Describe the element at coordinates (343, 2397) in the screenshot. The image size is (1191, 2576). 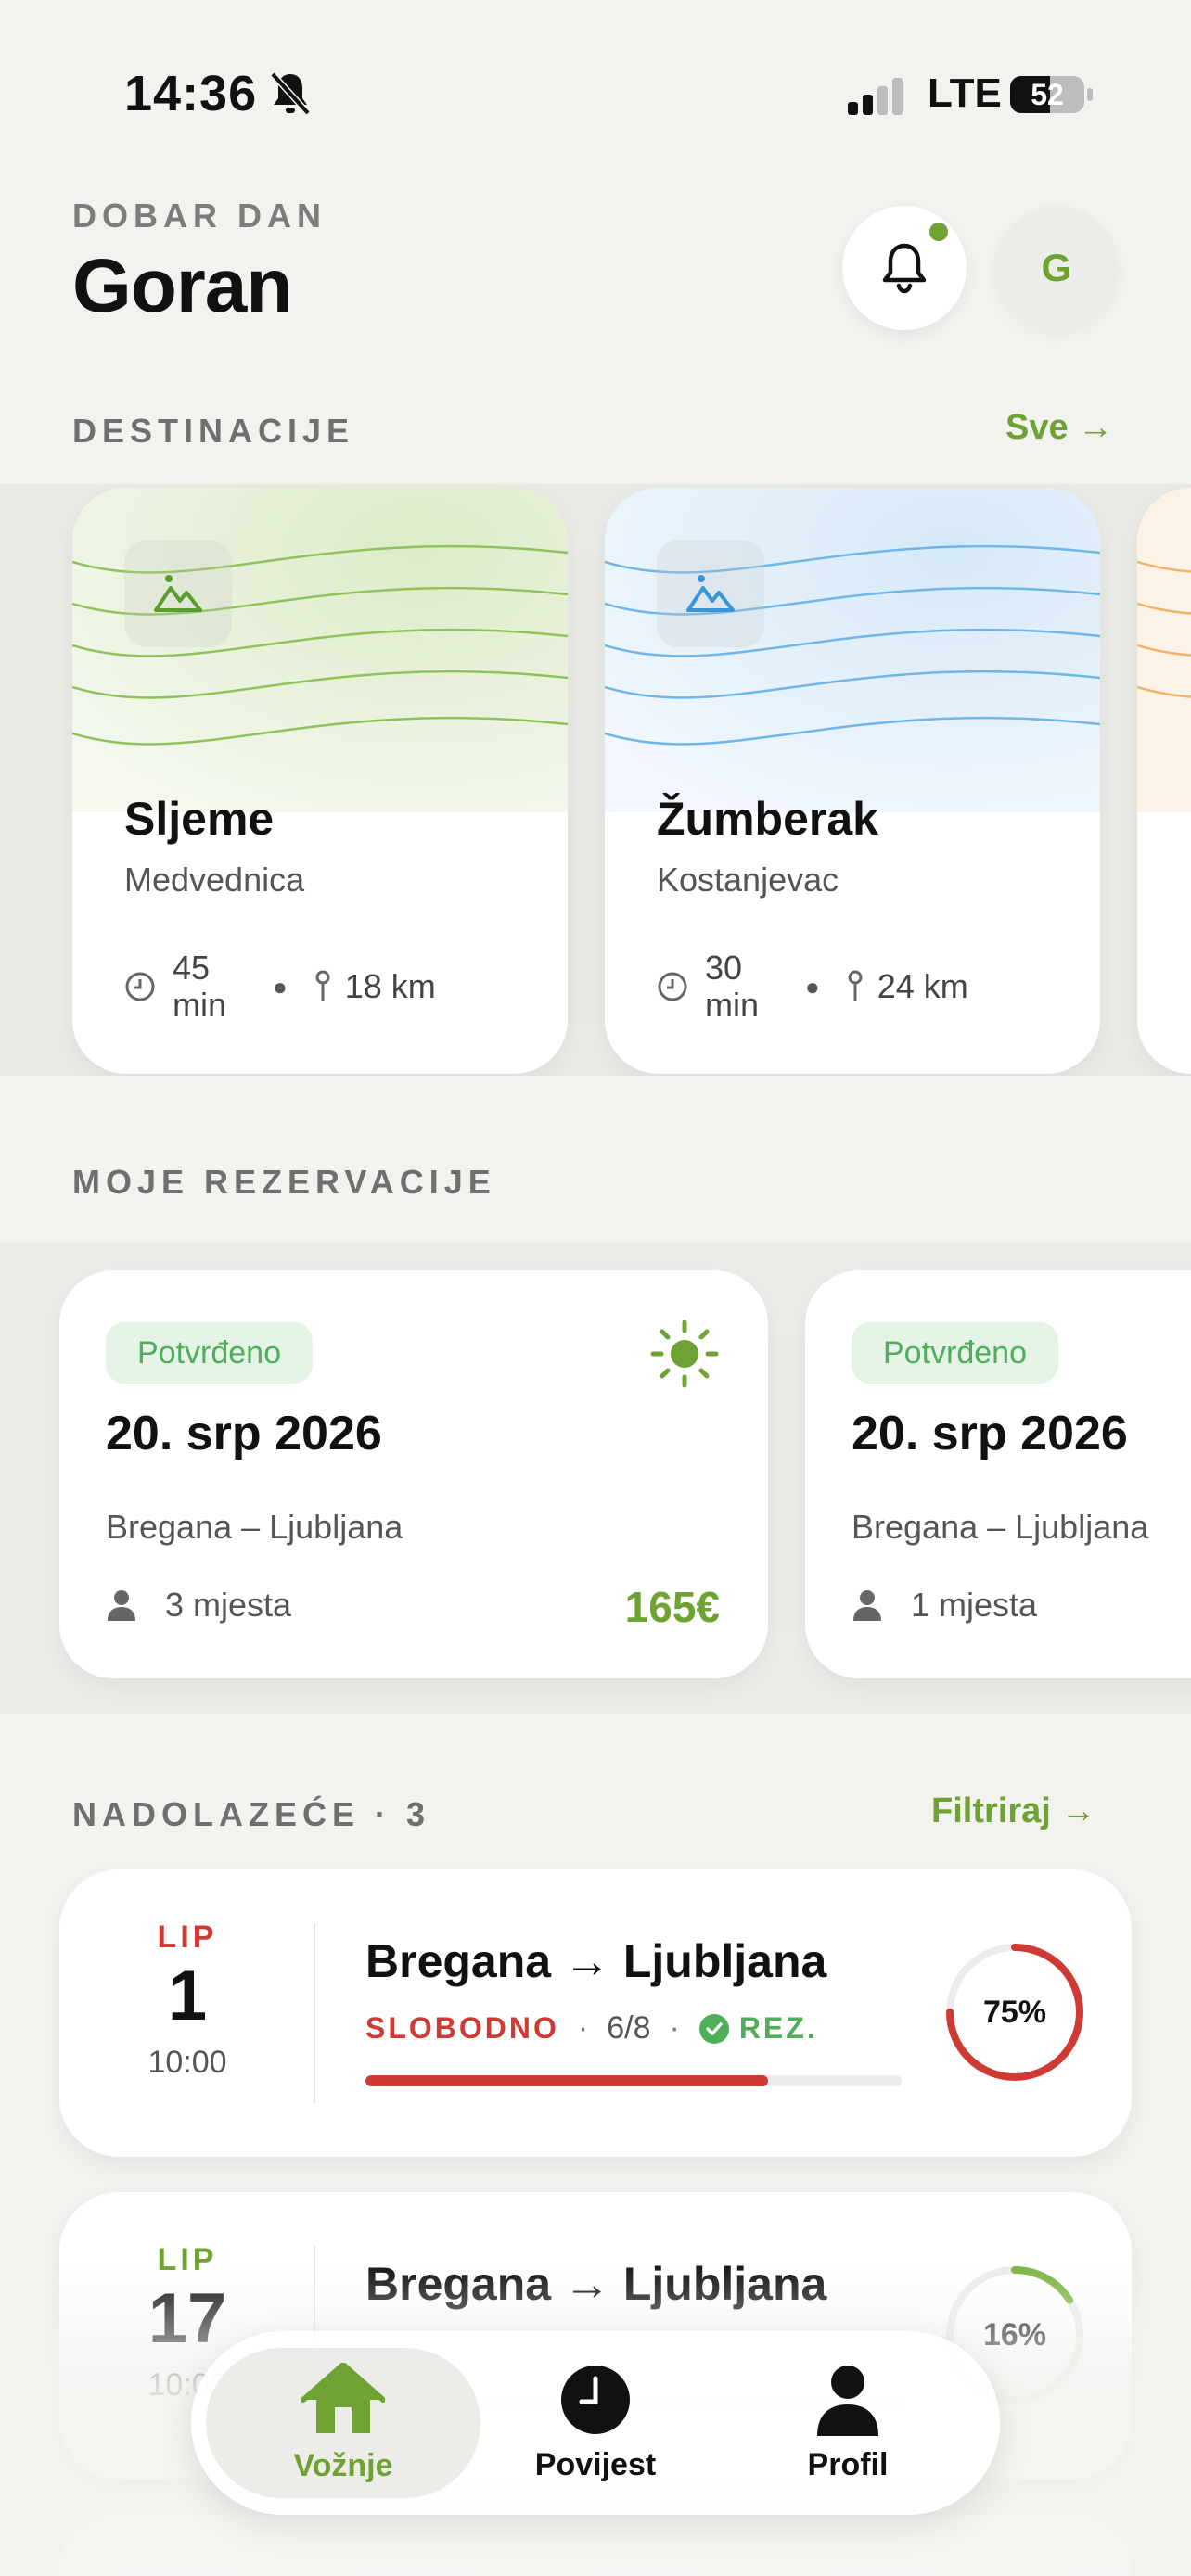
I see `home-icon` at that location.